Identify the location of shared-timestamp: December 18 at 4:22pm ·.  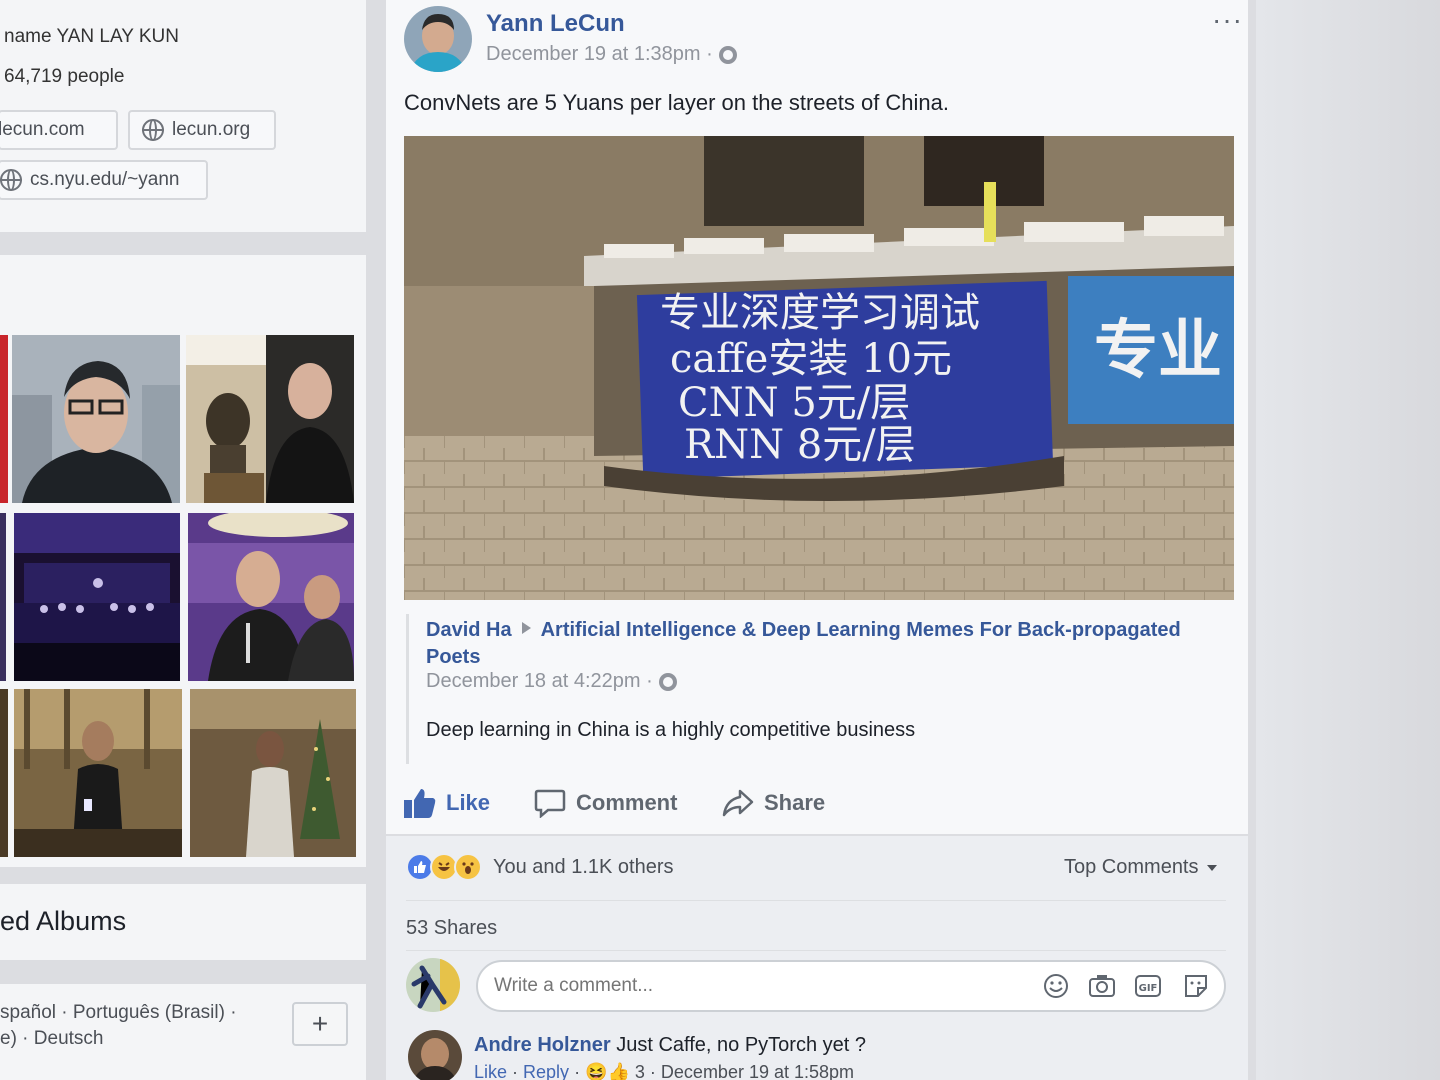
(551, 681).